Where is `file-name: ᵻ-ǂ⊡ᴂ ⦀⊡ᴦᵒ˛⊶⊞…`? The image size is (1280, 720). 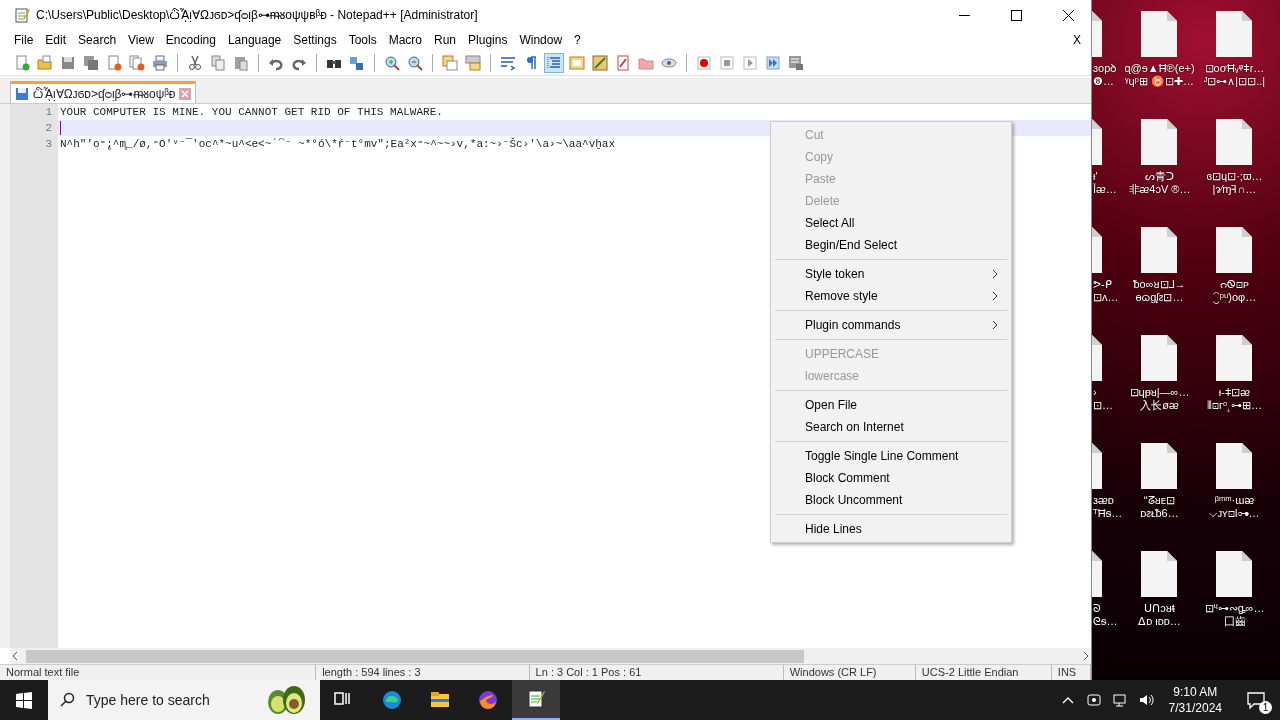
file-name: ᵻ-ǂ⊡ᴂ ⦀⊡ᴦᵒ˛⊶⊞… is located at coordinates (1234, 399).